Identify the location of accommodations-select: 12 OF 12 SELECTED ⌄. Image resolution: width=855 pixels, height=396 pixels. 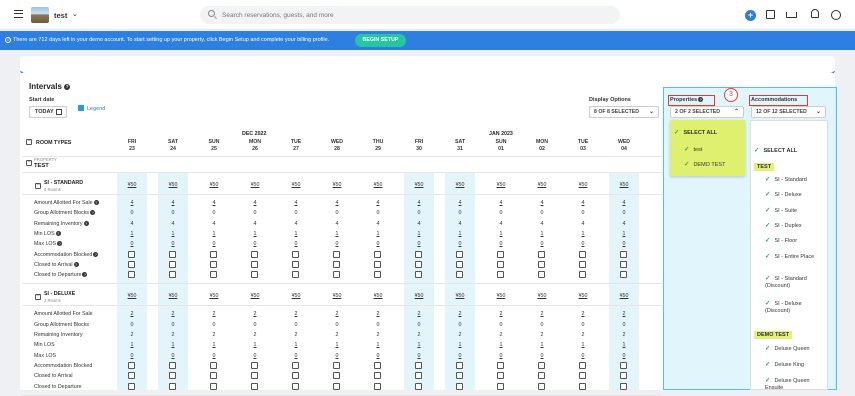
(788, 112).